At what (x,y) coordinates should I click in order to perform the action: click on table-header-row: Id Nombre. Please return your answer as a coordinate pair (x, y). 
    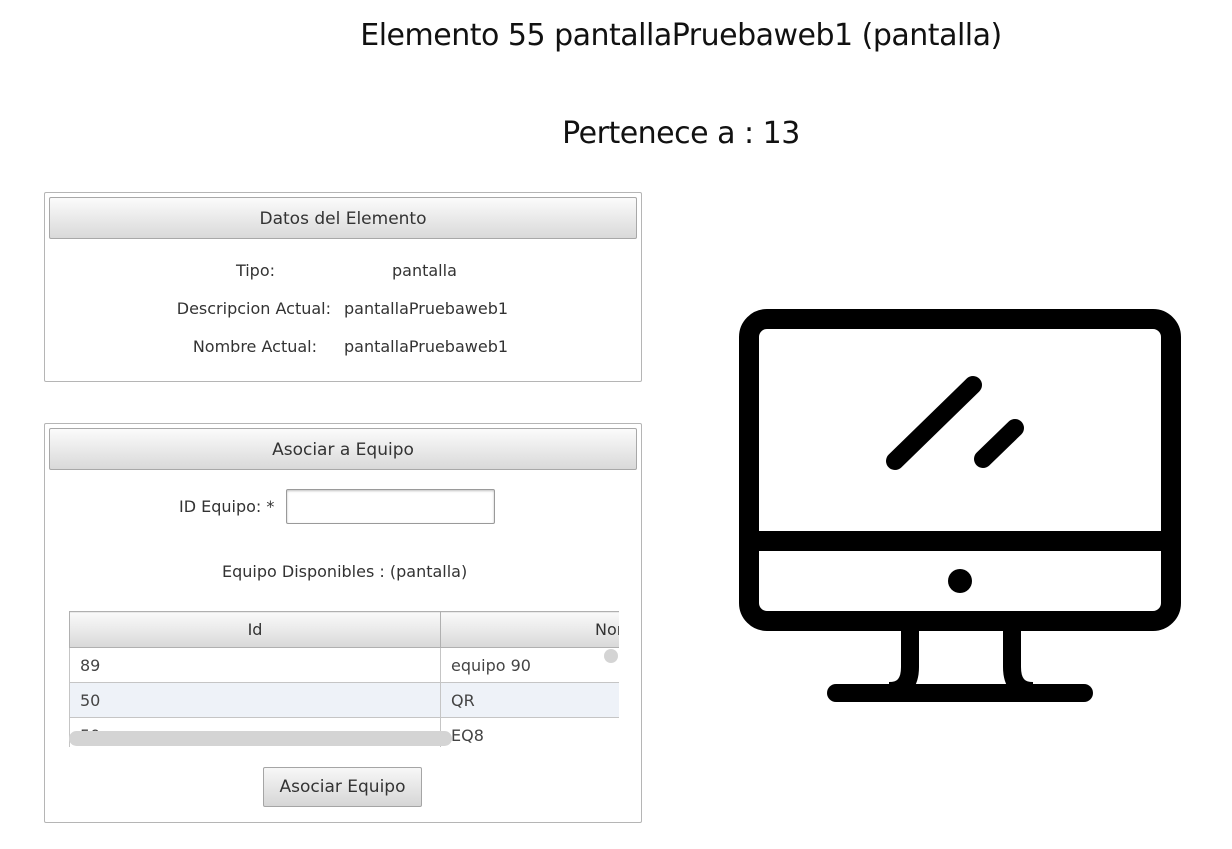
    Looking at the image, I should click on (344, 629).